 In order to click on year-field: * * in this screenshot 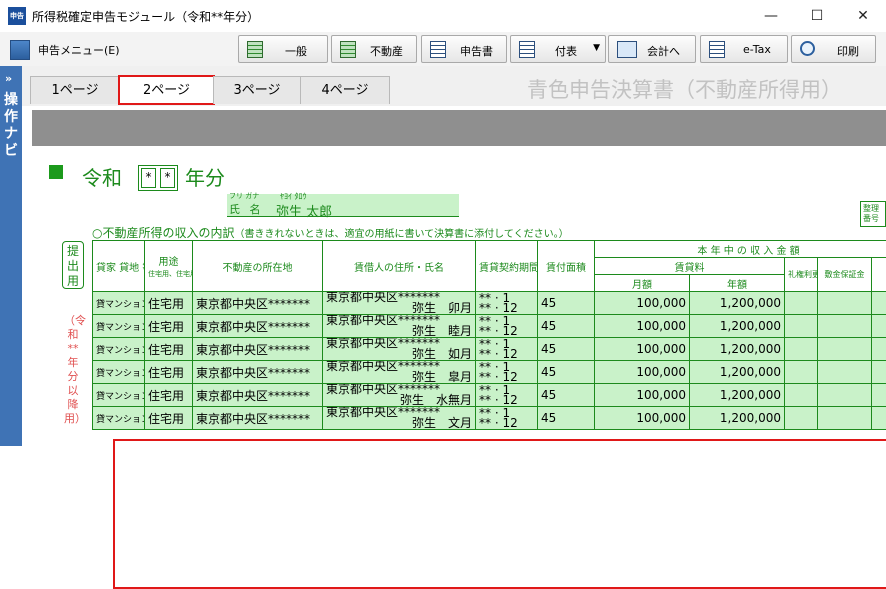, I will do `click(158, 178)`.